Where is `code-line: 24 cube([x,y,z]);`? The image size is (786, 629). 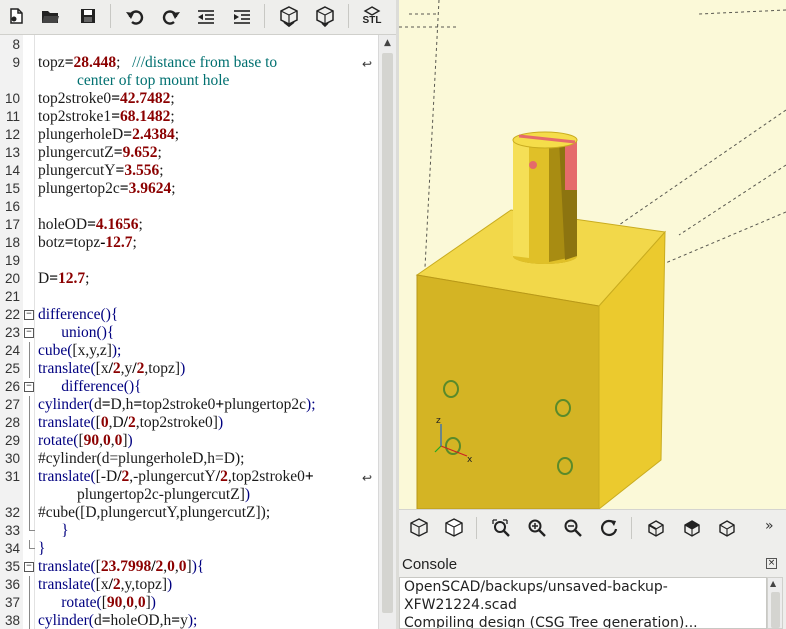 code-line: 24 cube([x,y,z]); is located at coordinates (189, 351).